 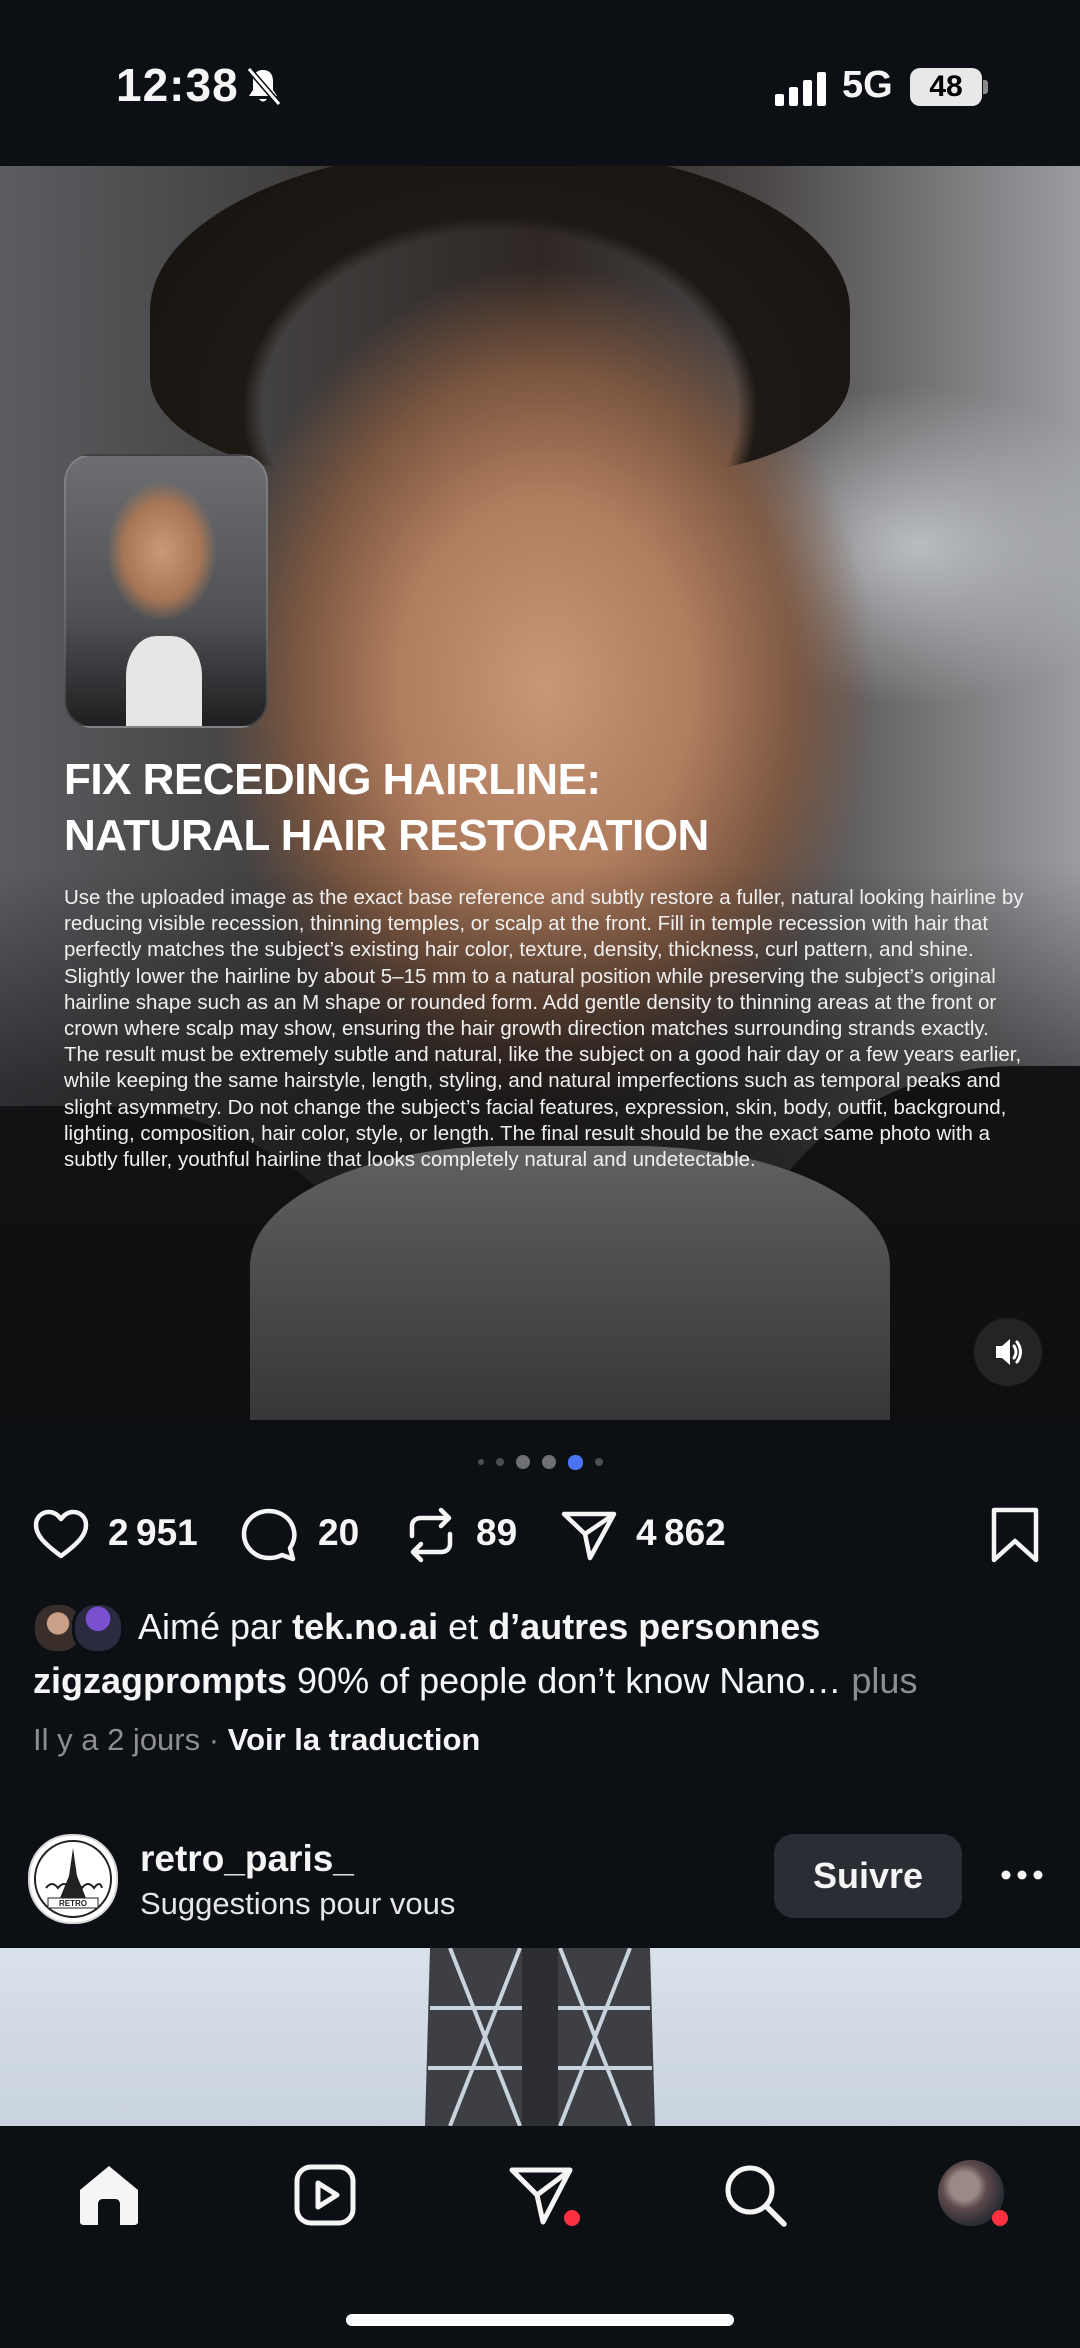 I want to click on liked-by-others: d’autres personnes, so click(x=654, y=1626).